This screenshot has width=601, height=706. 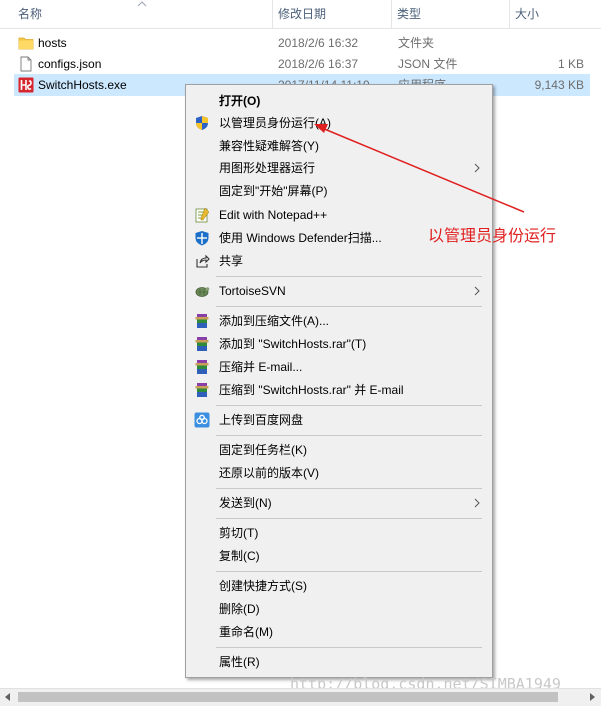 What do you see at coordinates (288, 697) in the screenshot?
I see `scrollbar-thumb` at bounding box center [288, 697].